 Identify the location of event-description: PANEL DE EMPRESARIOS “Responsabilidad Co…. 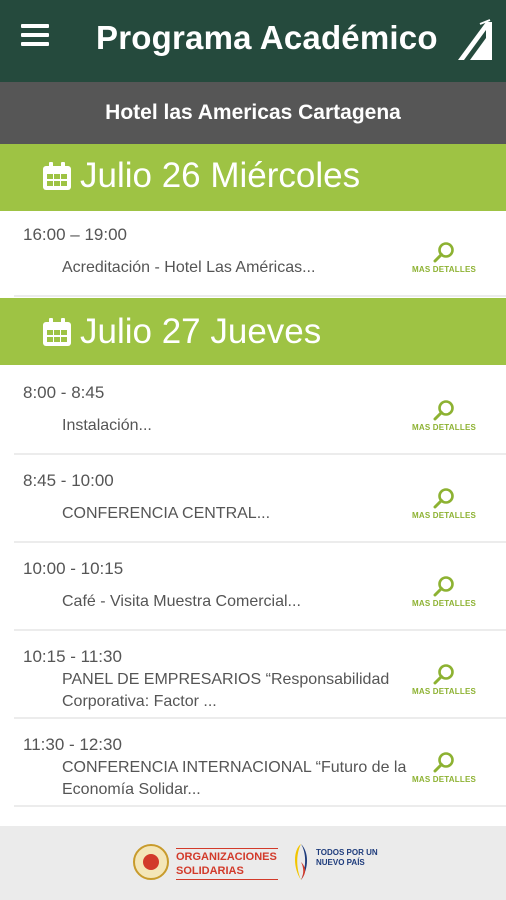
(226, 690).